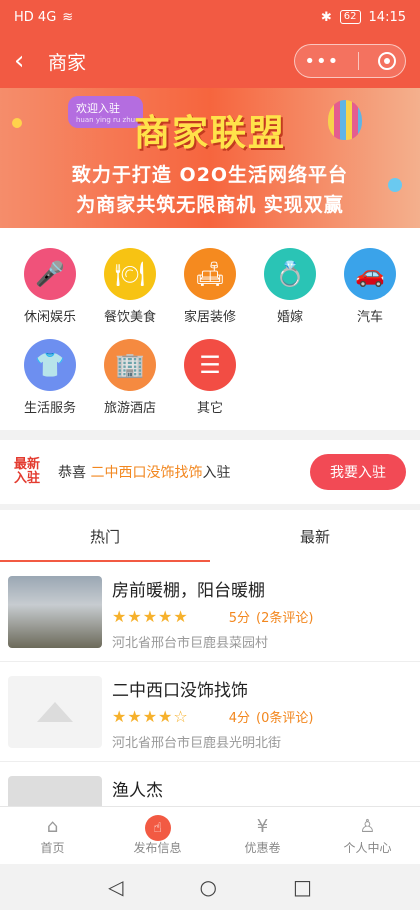 The image size is (420, 910). I want to click on join-message: 恭喜 二中西口没饰找饰入驻, so click(184, 472).